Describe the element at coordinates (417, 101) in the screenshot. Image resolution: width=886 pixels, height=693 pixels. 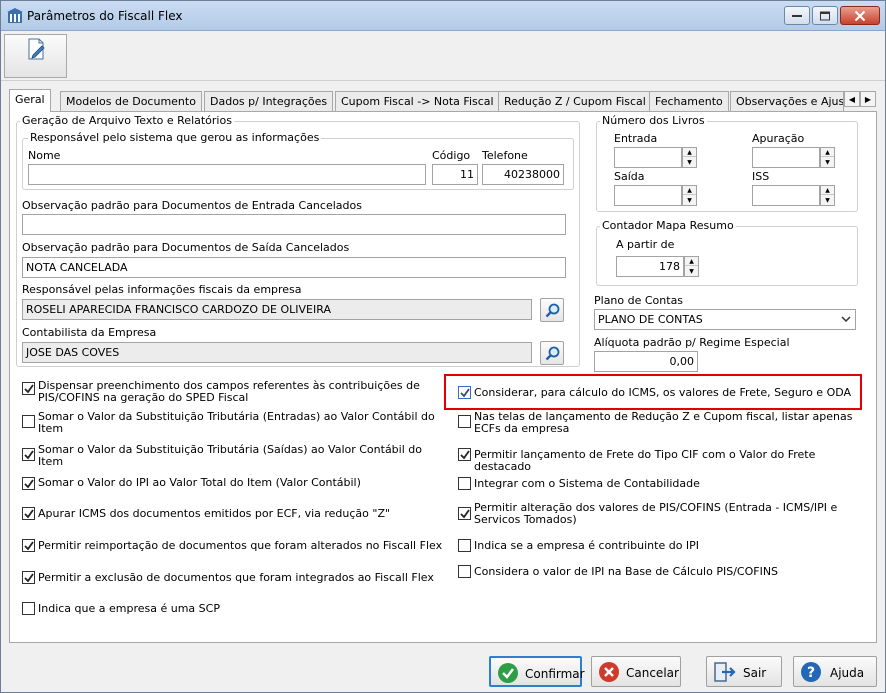
I see `tab-cupom-nota: Cupom Fiscal -> Nota Fiscal` at that location.